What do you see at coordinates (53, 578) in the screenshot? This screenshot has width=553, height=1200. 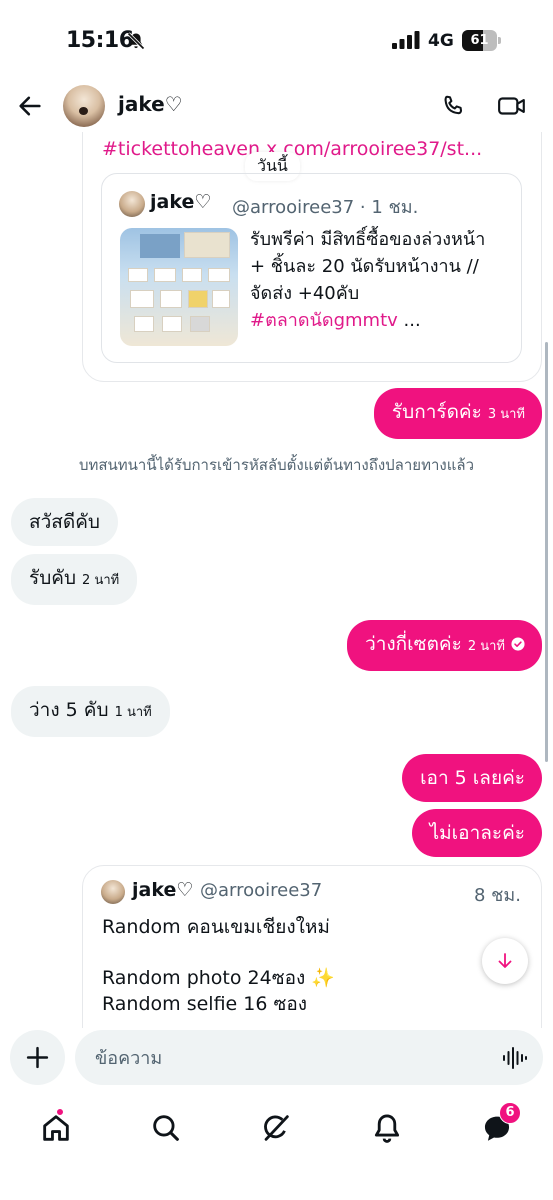 I see `message-text: รับคับ` at bounding box center [53, 578].